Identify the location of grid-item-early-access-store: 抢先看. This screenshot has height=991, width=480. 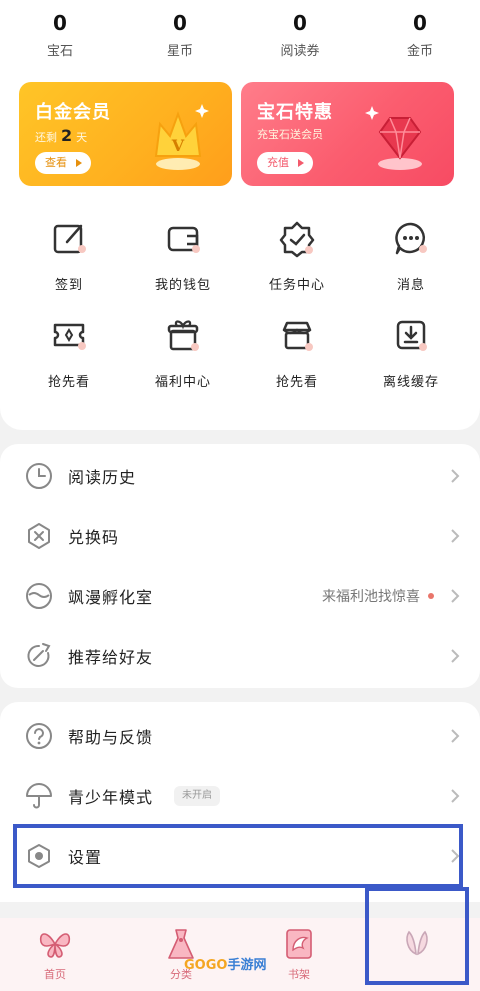
(297, 363).